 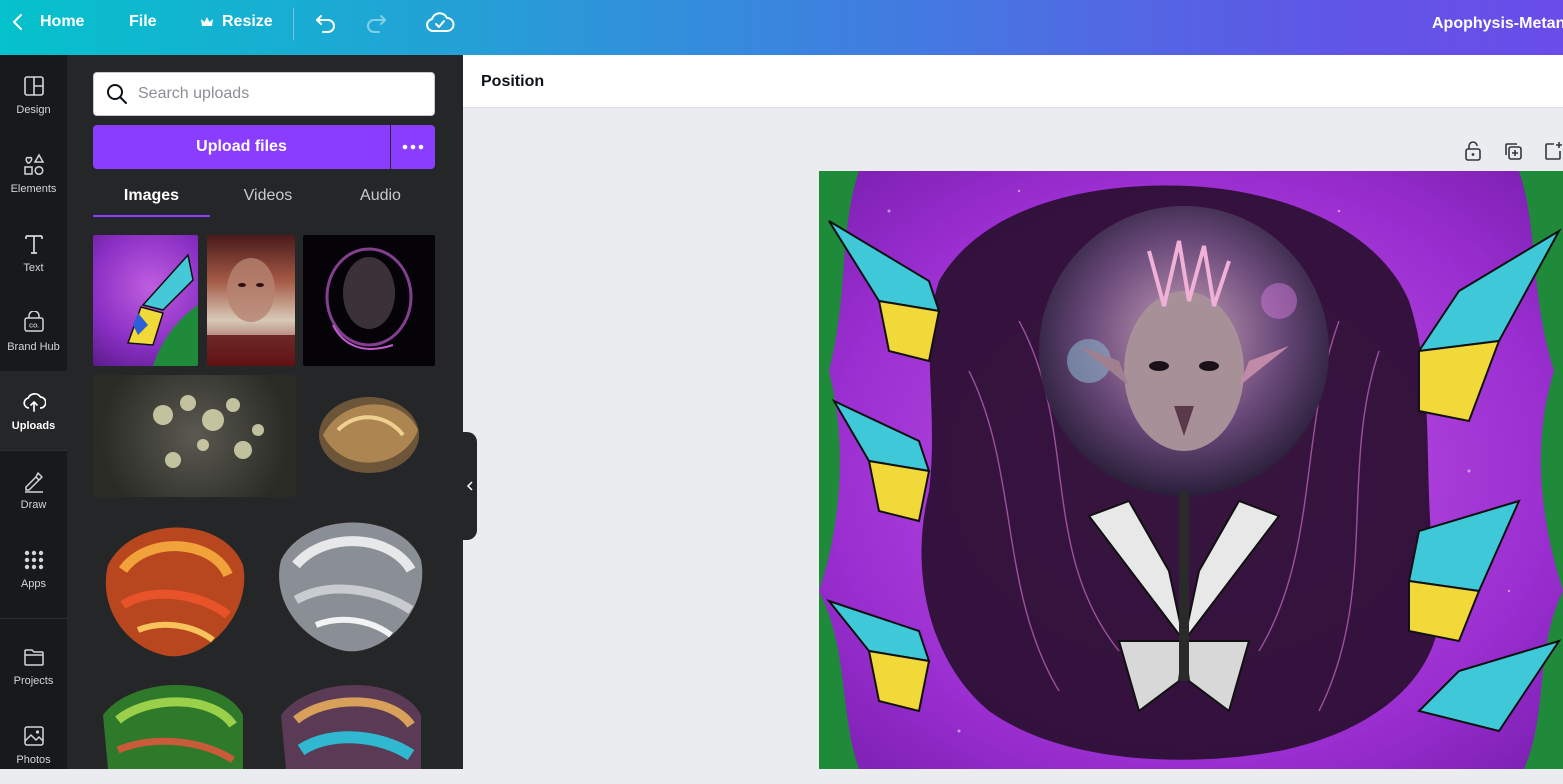 What do you see at coordinates (33, 504) in the screenshot?
I see `rail-label-draw: Draw` at bounding box center [33, 504].